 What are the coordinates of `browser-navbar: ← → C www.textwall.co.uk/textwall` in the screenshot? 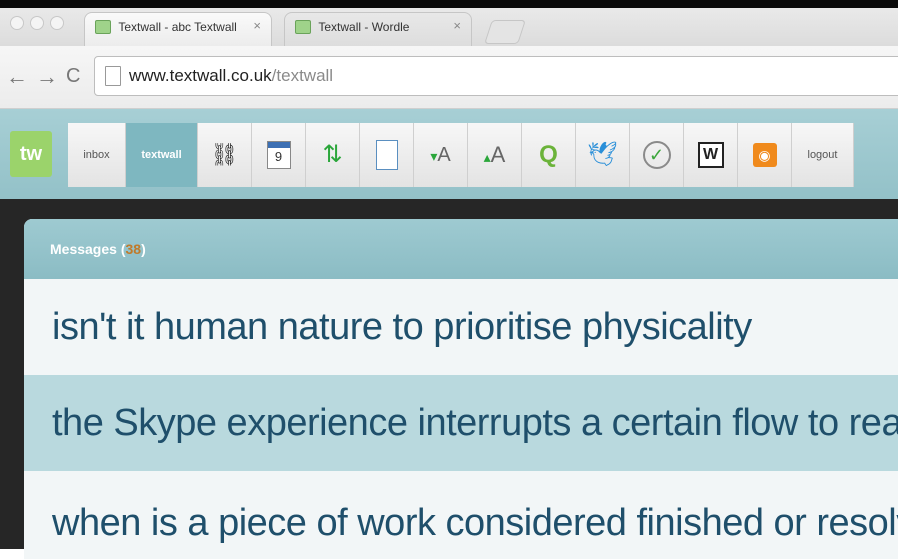 It's located at (449, 77).